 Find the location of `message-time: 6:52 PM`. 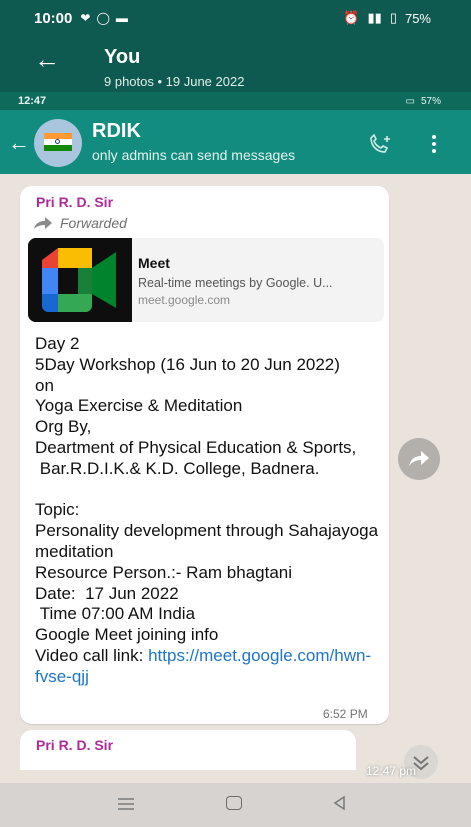

message-time: 6:52 PM is located at coordinates (345, 714).